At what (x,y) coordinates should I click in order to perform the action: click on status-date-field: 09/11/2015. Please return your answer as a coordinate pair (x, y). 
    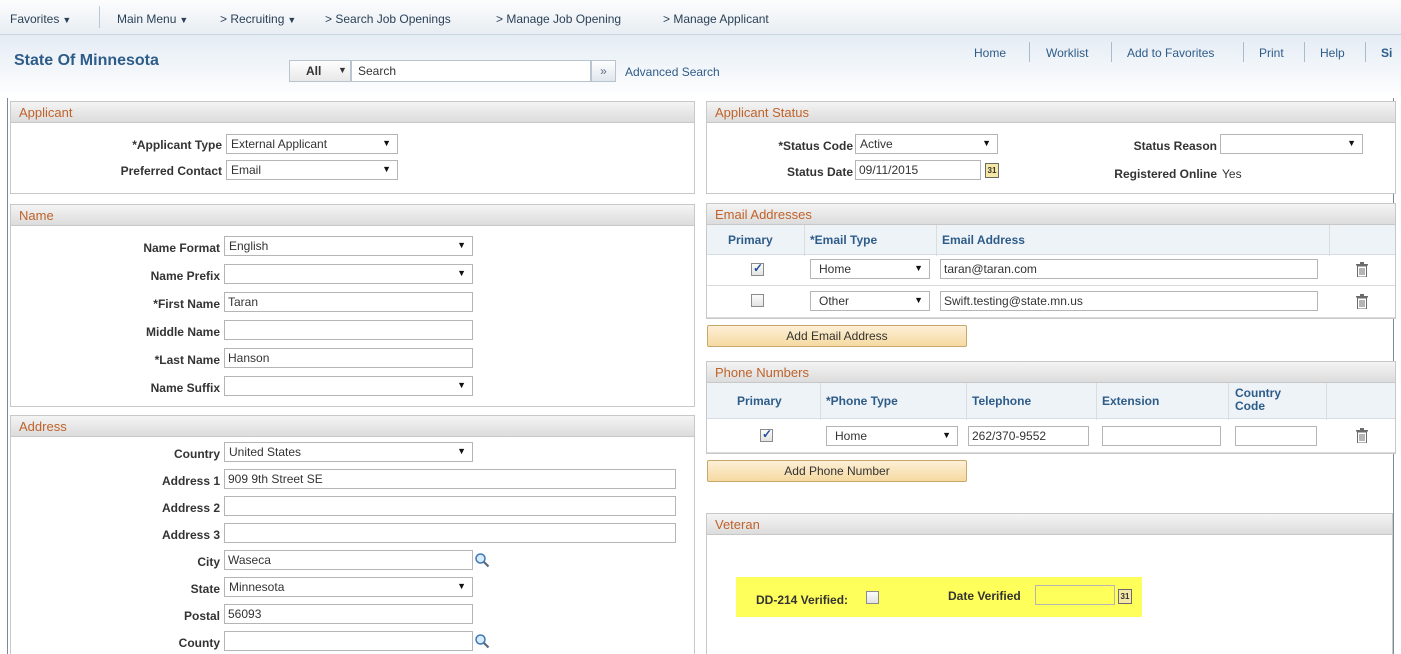
    Looking at the image, I should click on (918, 170).